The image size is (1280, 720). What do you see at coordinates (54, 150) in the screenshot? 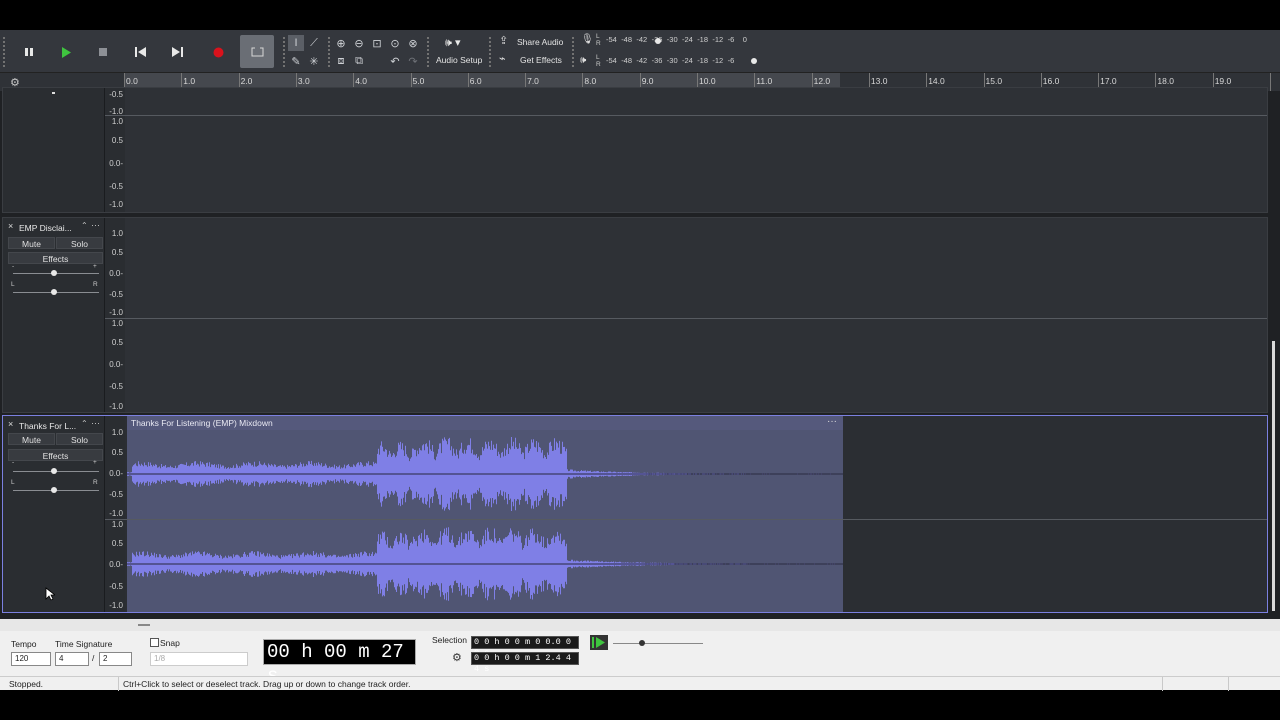
I see `track-control-panel` at bounding box center [54, 150].